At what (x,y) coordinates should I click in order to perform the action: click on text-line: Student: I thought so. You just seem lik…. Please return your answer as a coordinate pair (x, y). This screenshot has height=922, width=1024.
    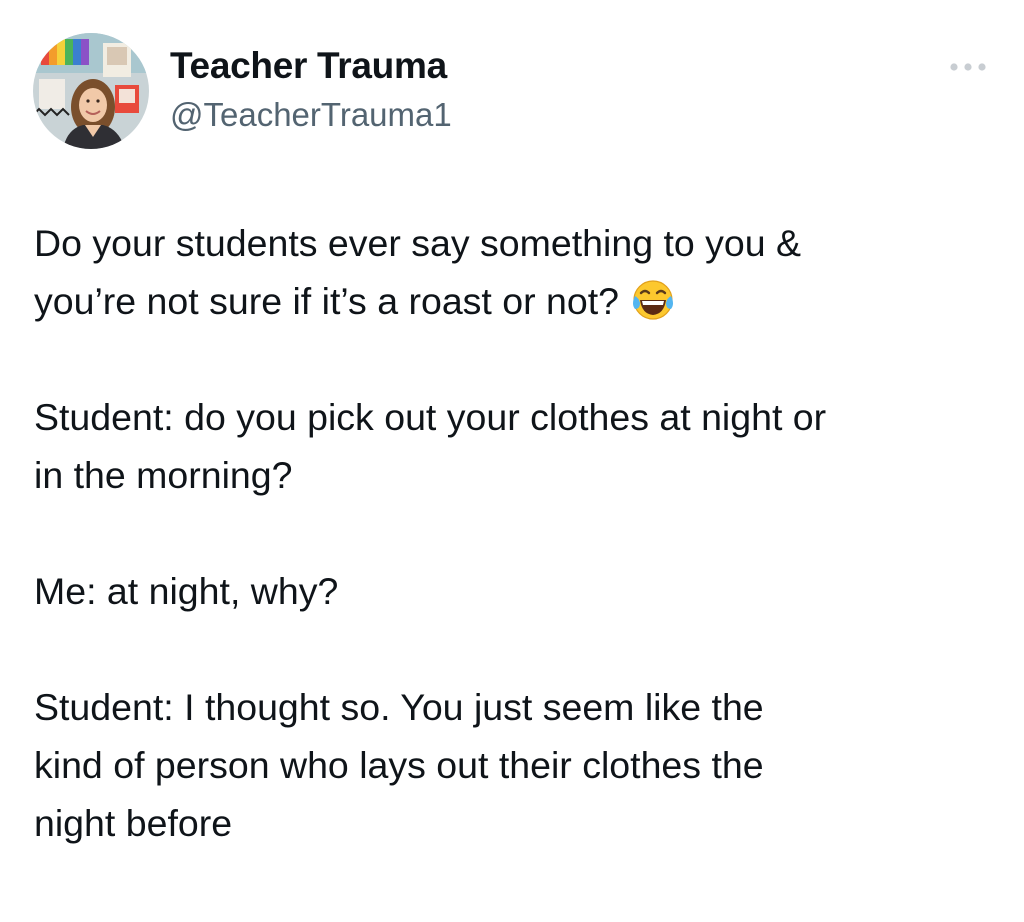
    Looking at the image, I should click on (399, 707).